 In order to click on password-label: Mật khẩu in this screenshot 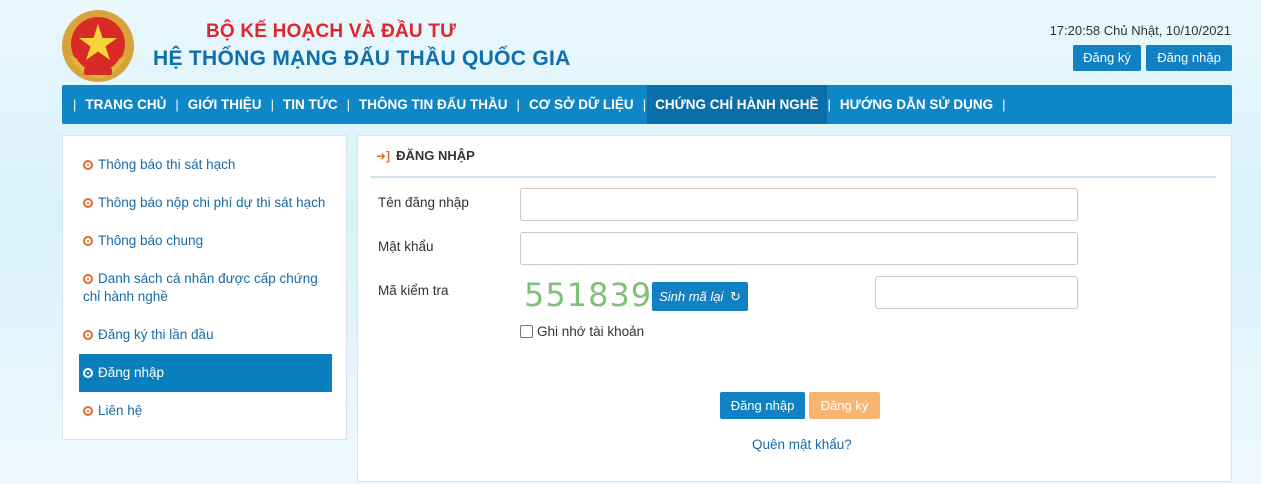, I will do `click(406, 246)`.